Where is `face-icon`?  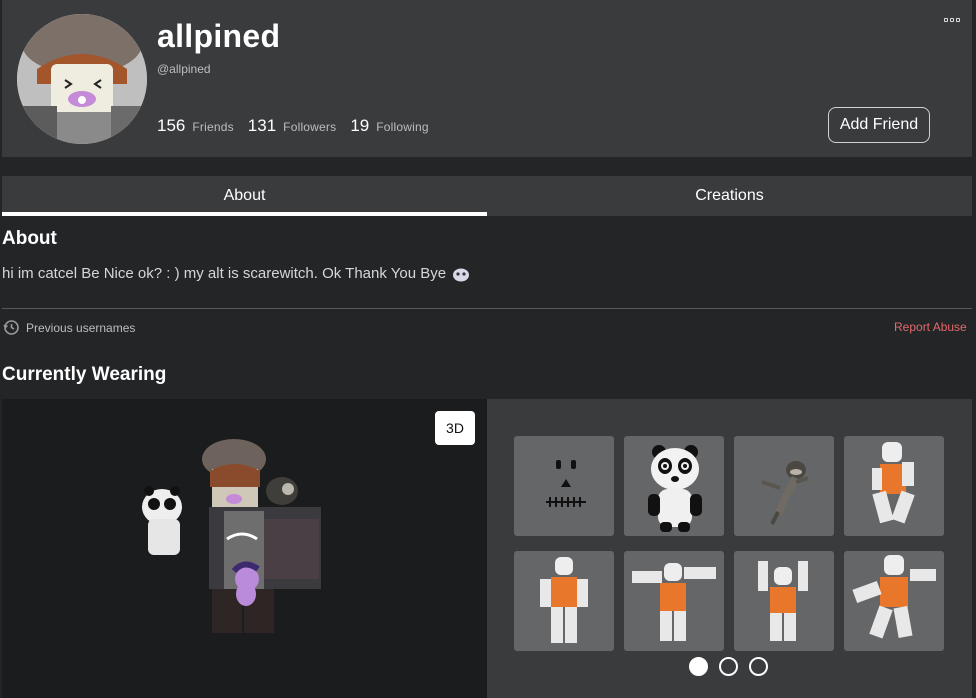
face-icon is located at coordinates (566, 483).